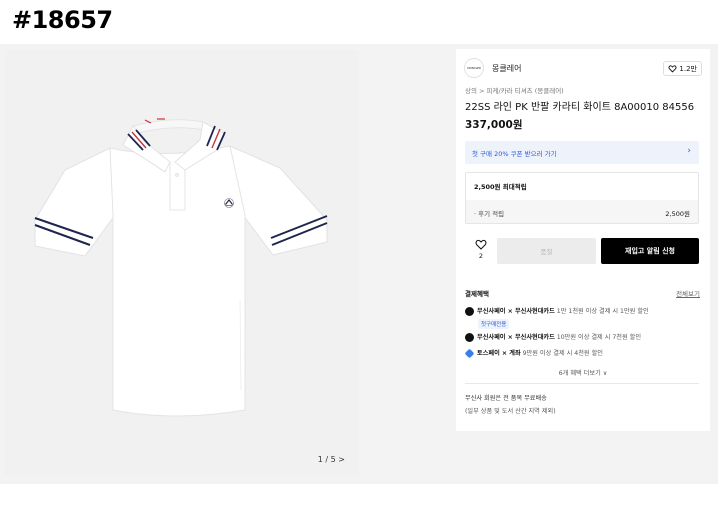 Image resolution: width=718 pixels, height=518 pixels. I want to click on product-price: 337,000원, so click(494, 125).